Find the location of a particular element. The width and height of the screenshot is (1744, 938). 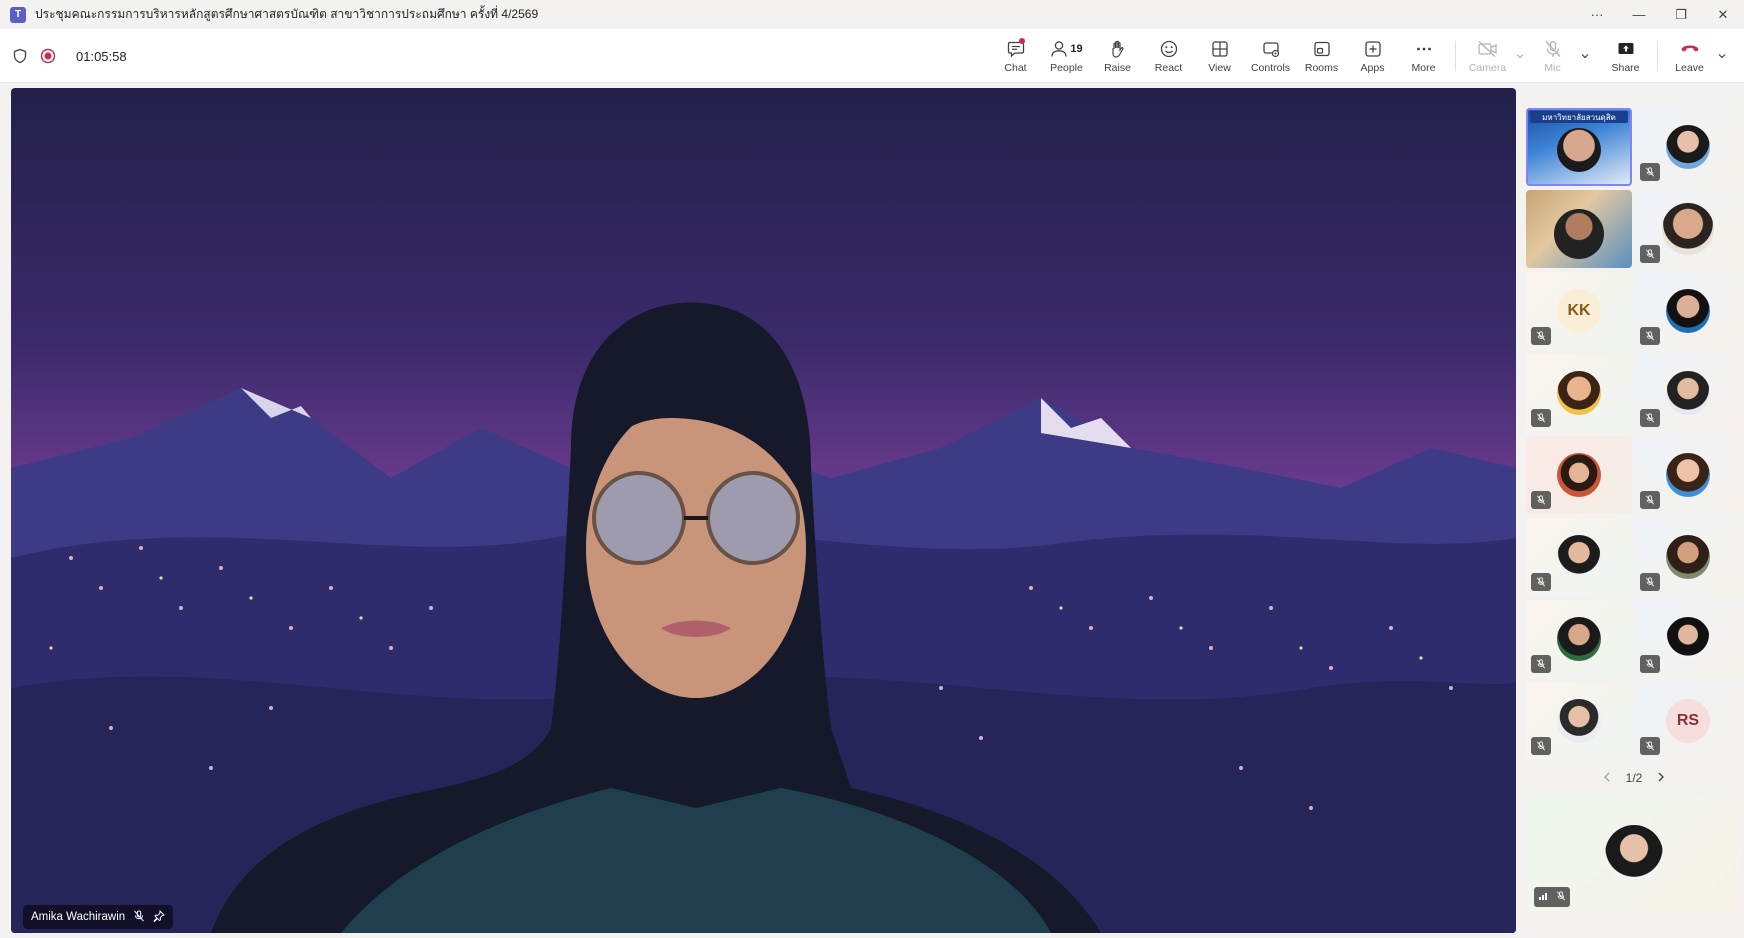

self-avatar is located at coordinates (1634, 854).